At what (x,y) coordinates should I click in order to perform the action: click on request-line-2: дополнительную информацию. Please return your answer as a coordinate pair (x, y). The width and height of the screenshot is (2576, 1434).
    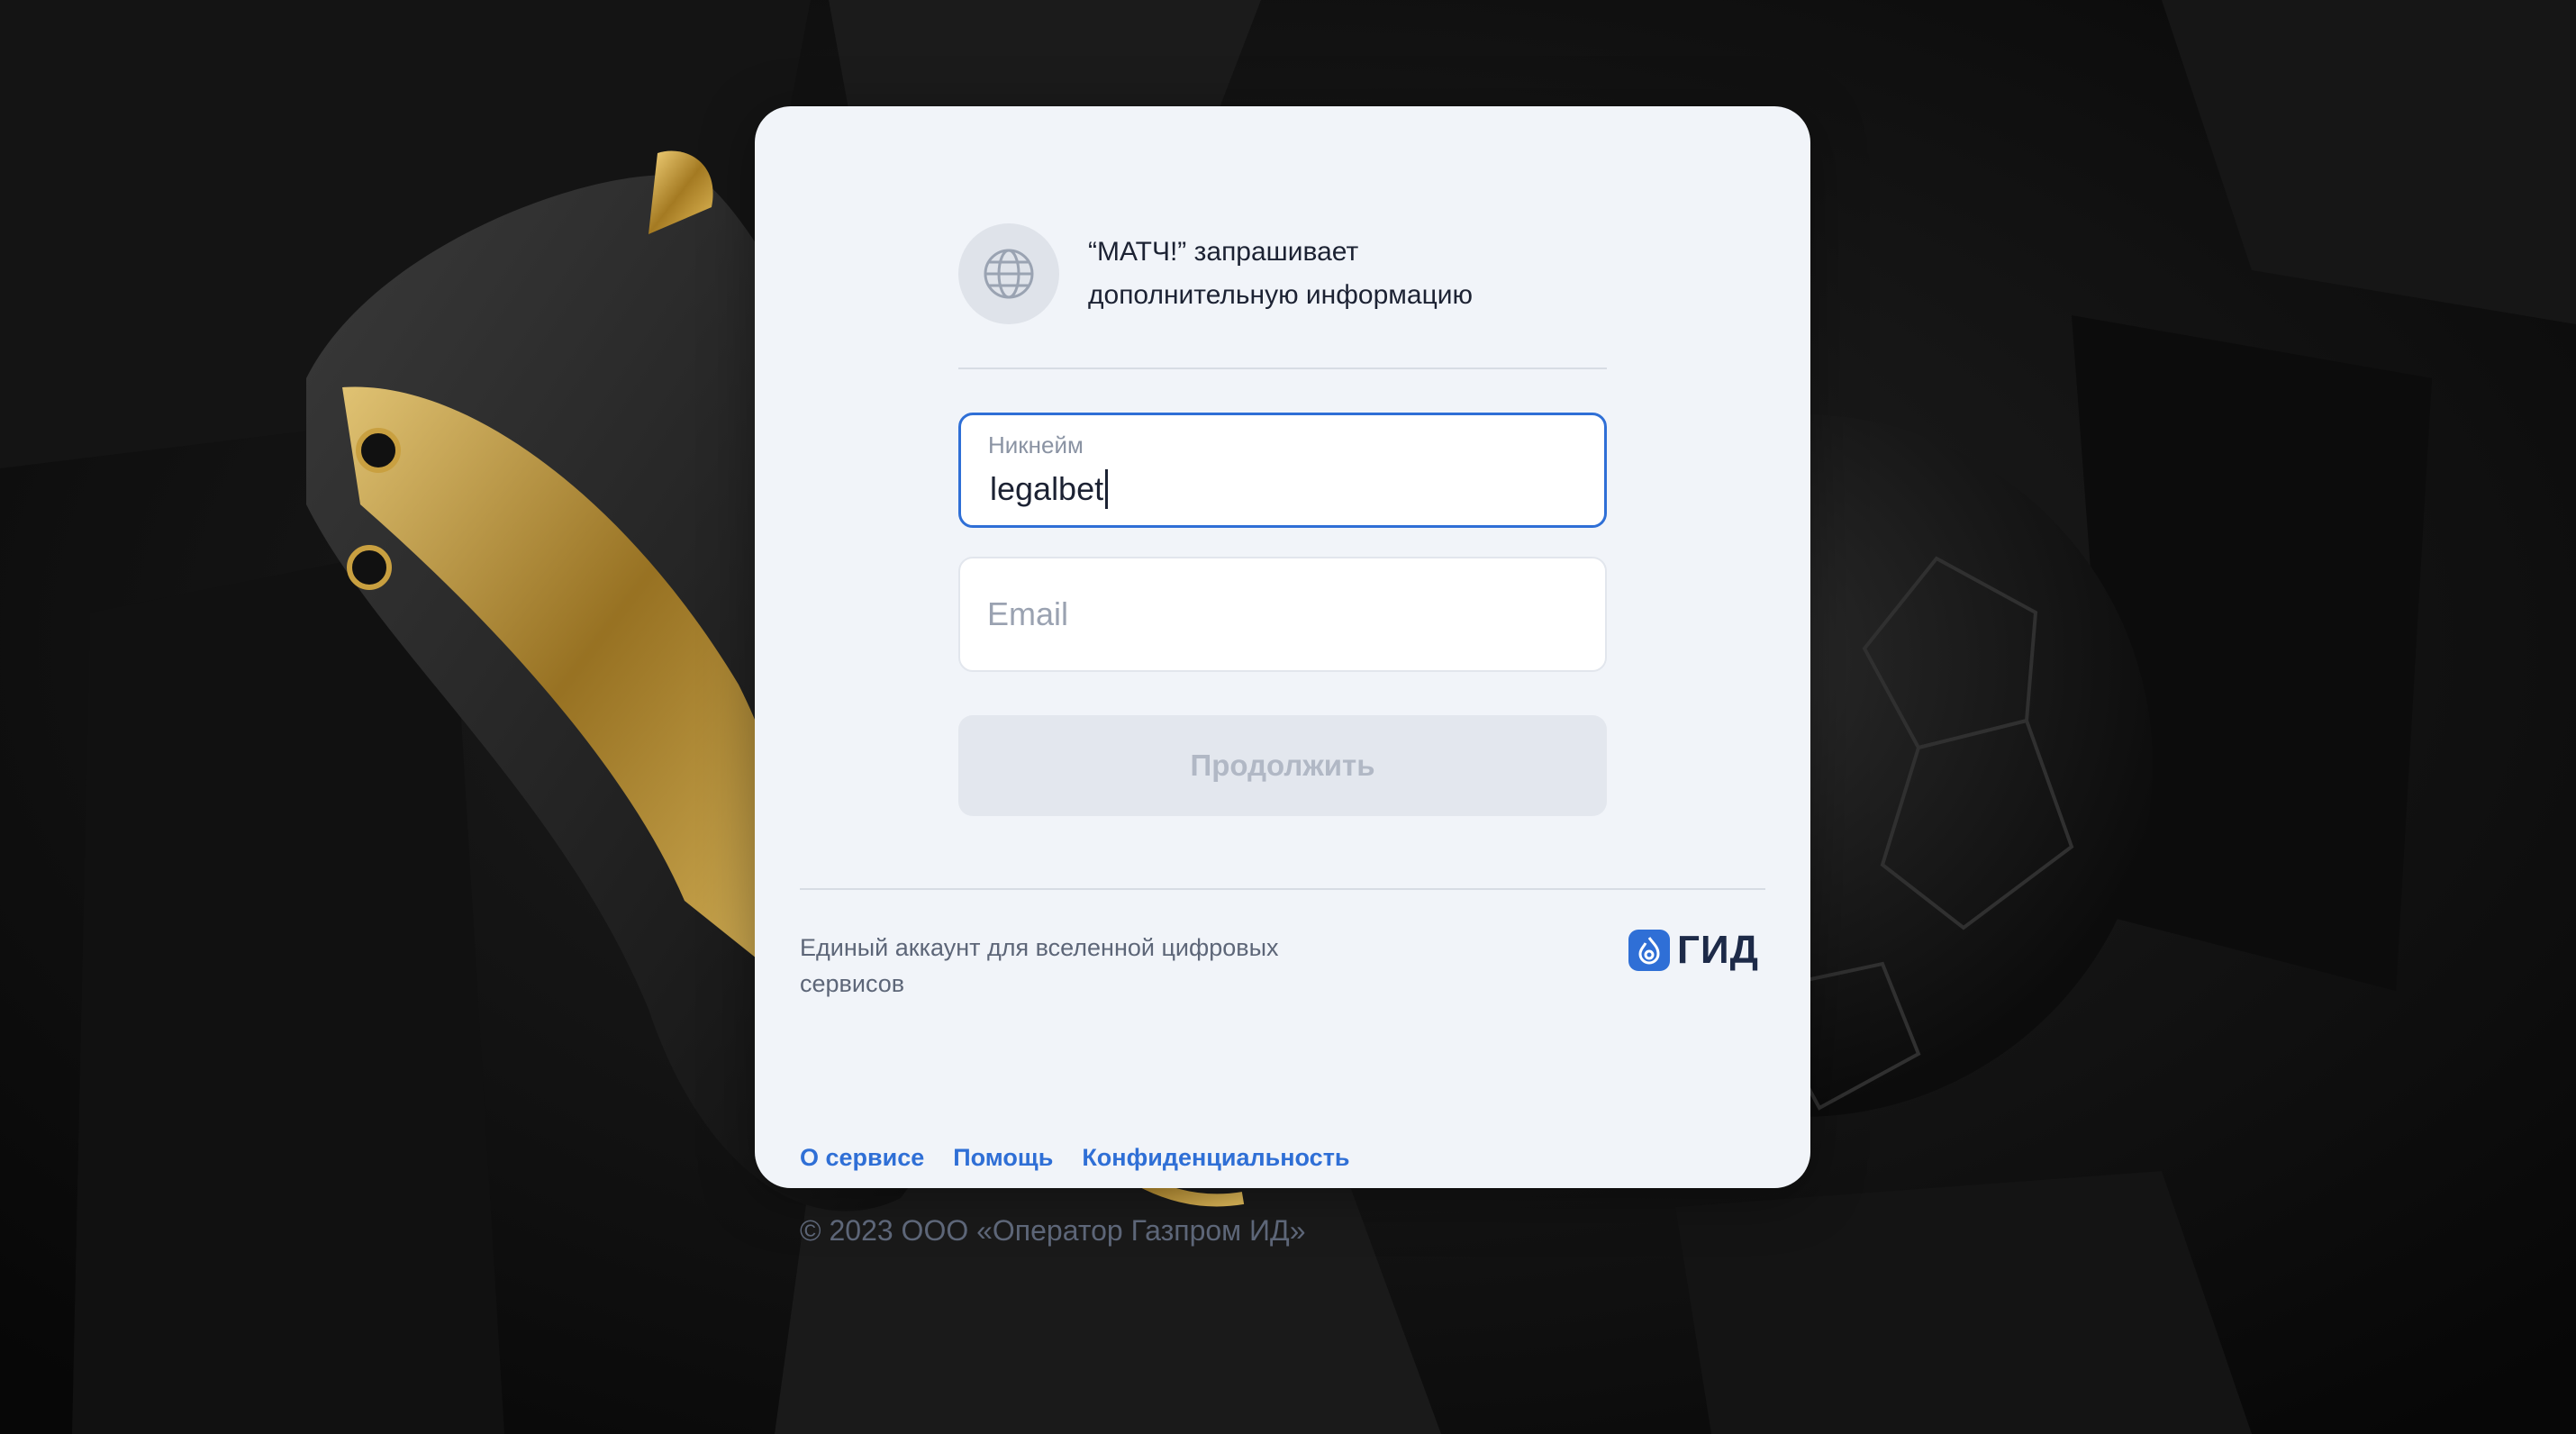
    Looking at the image, I should click on (1281, 295).